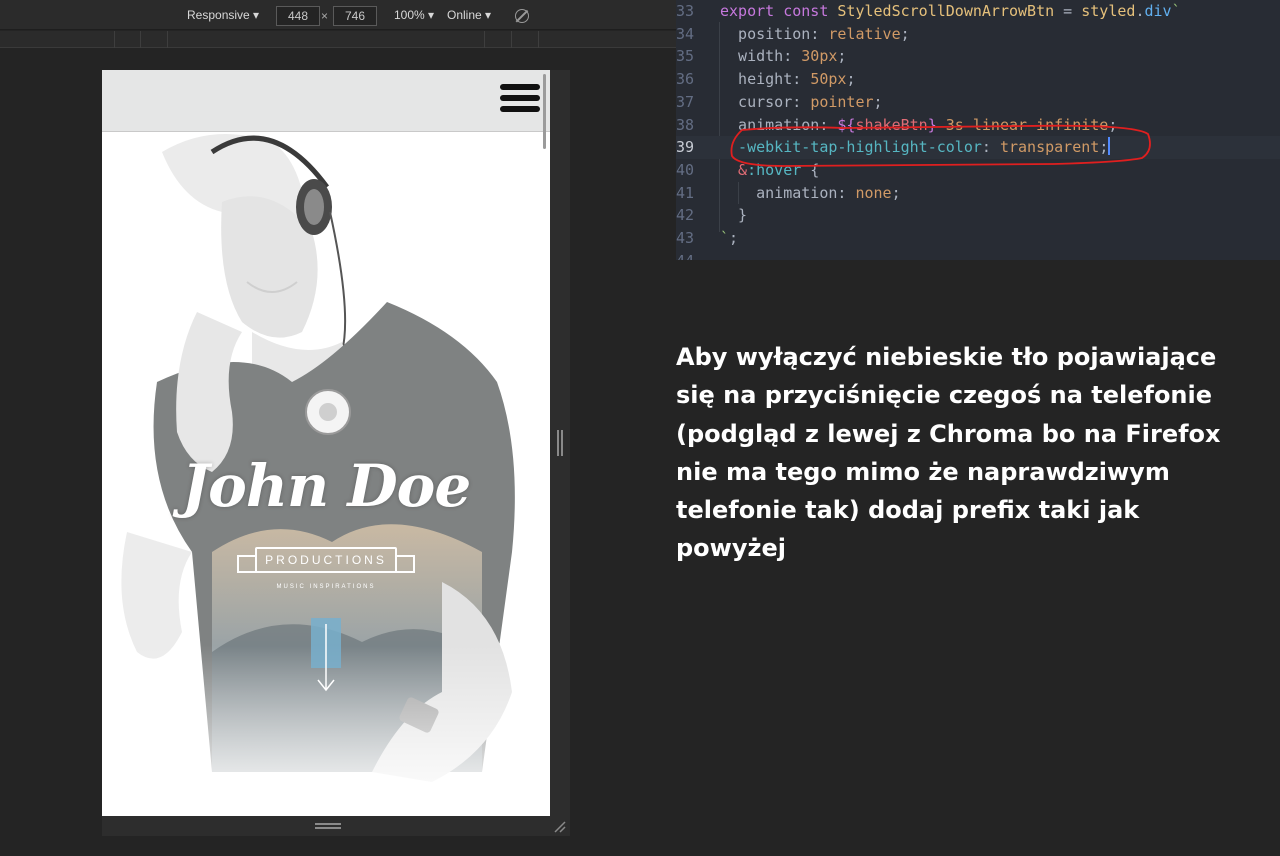 The width and height of the screenshot is (1280, 856). What do you see at coordinates (978, 215) in the screenshot?
I see `code-line: 42 }` at bounding box center [978, 215].